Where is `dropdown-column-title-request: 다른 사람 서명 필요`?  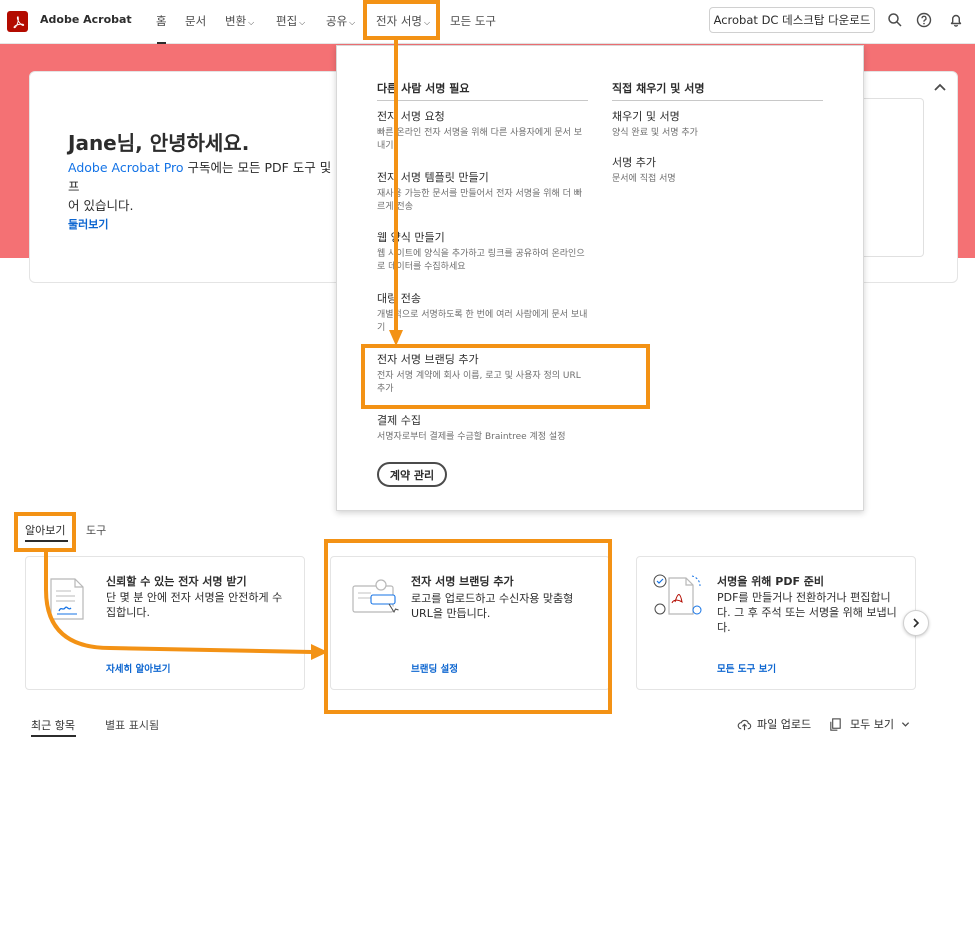 dropdown-column-title-request: 다른 사람 서명 필요 is located at coordinates (482, 90).